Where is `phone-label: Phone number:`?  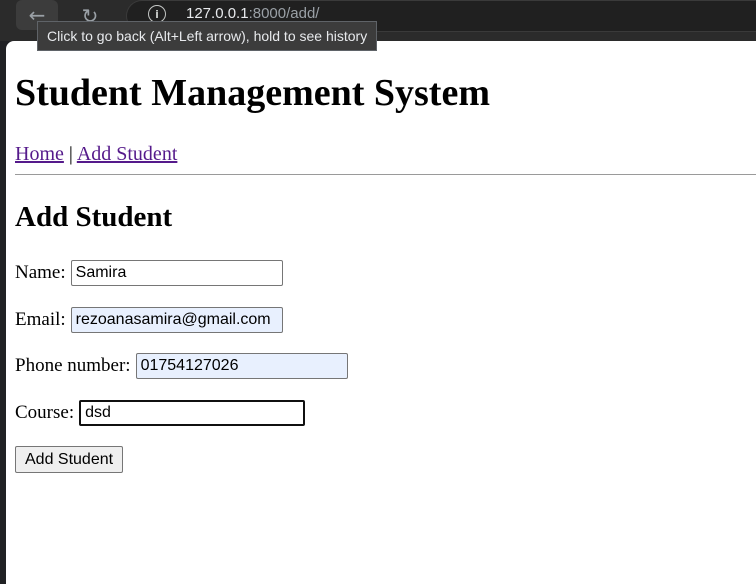 phone-label: Phone number: is located at coordinates (73, 365).